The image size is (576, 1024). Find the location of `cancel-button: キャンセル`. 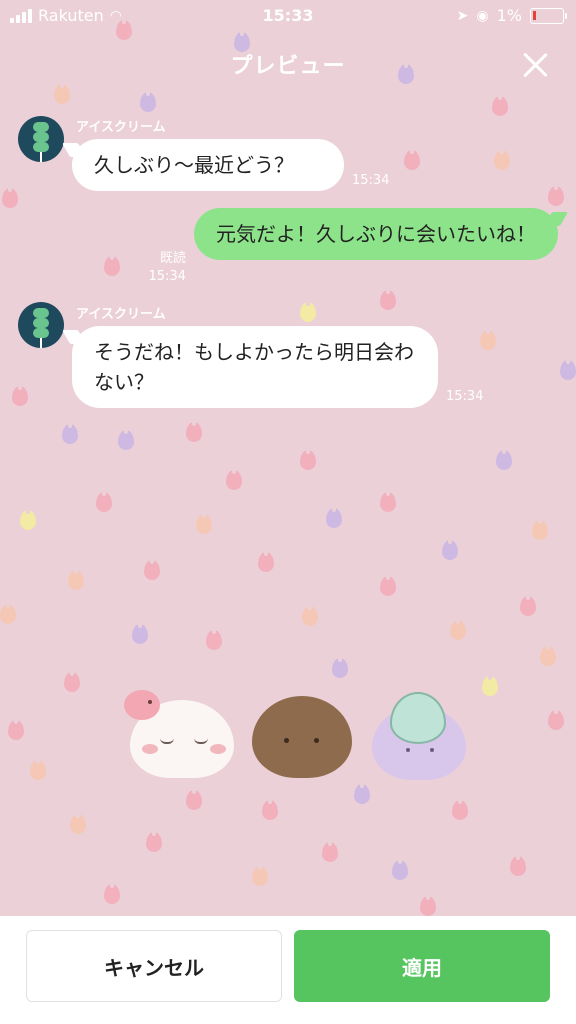

cancel-button: キャンセル is located at coordinates (154, 966).